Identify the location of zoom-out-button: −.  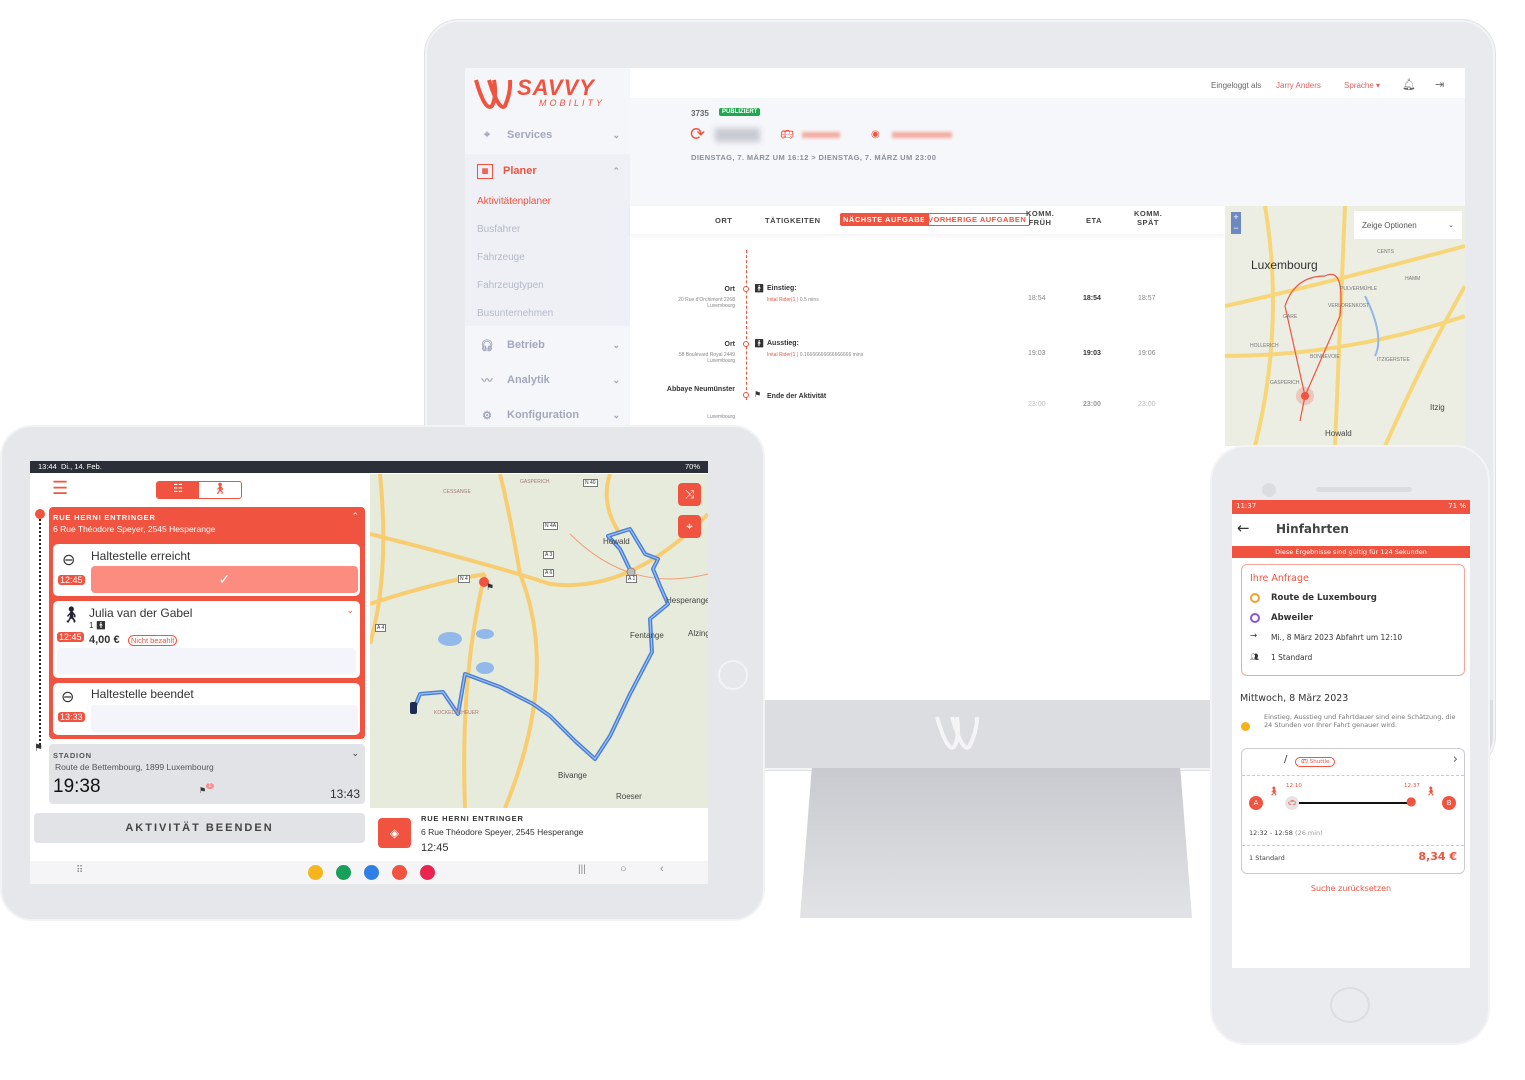
(1236, 228).